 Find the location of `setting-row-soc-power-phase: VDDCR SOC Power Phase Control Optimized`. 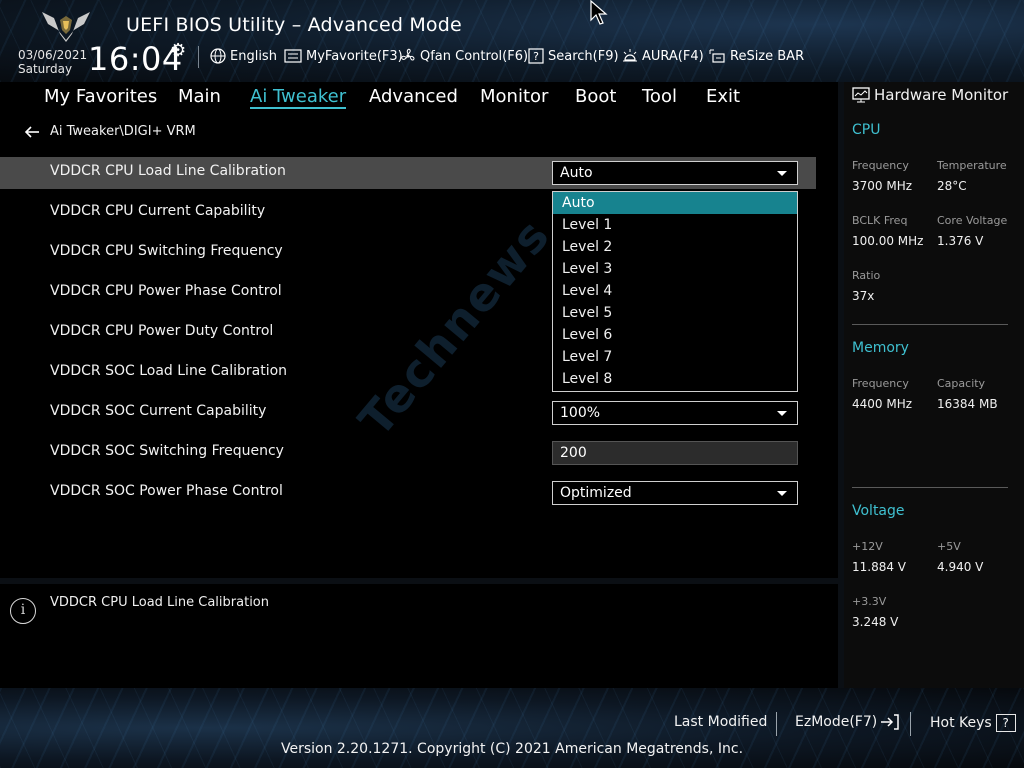

setting-row-soc-power-phase: VDDCR SOC Power Phase Control Optimized is located at coordinates (408, 493).